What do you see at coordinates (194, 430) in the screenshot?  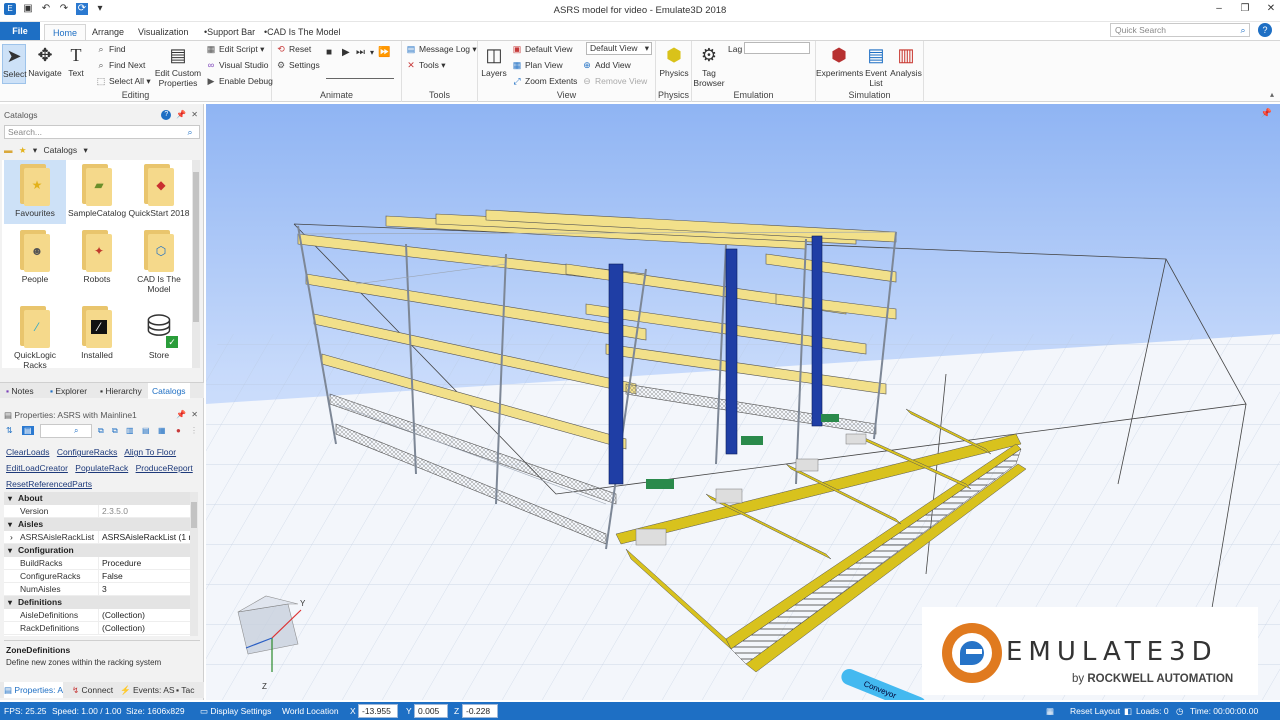 I see `more-icon: ⋮` at bounding box center [194, 430].